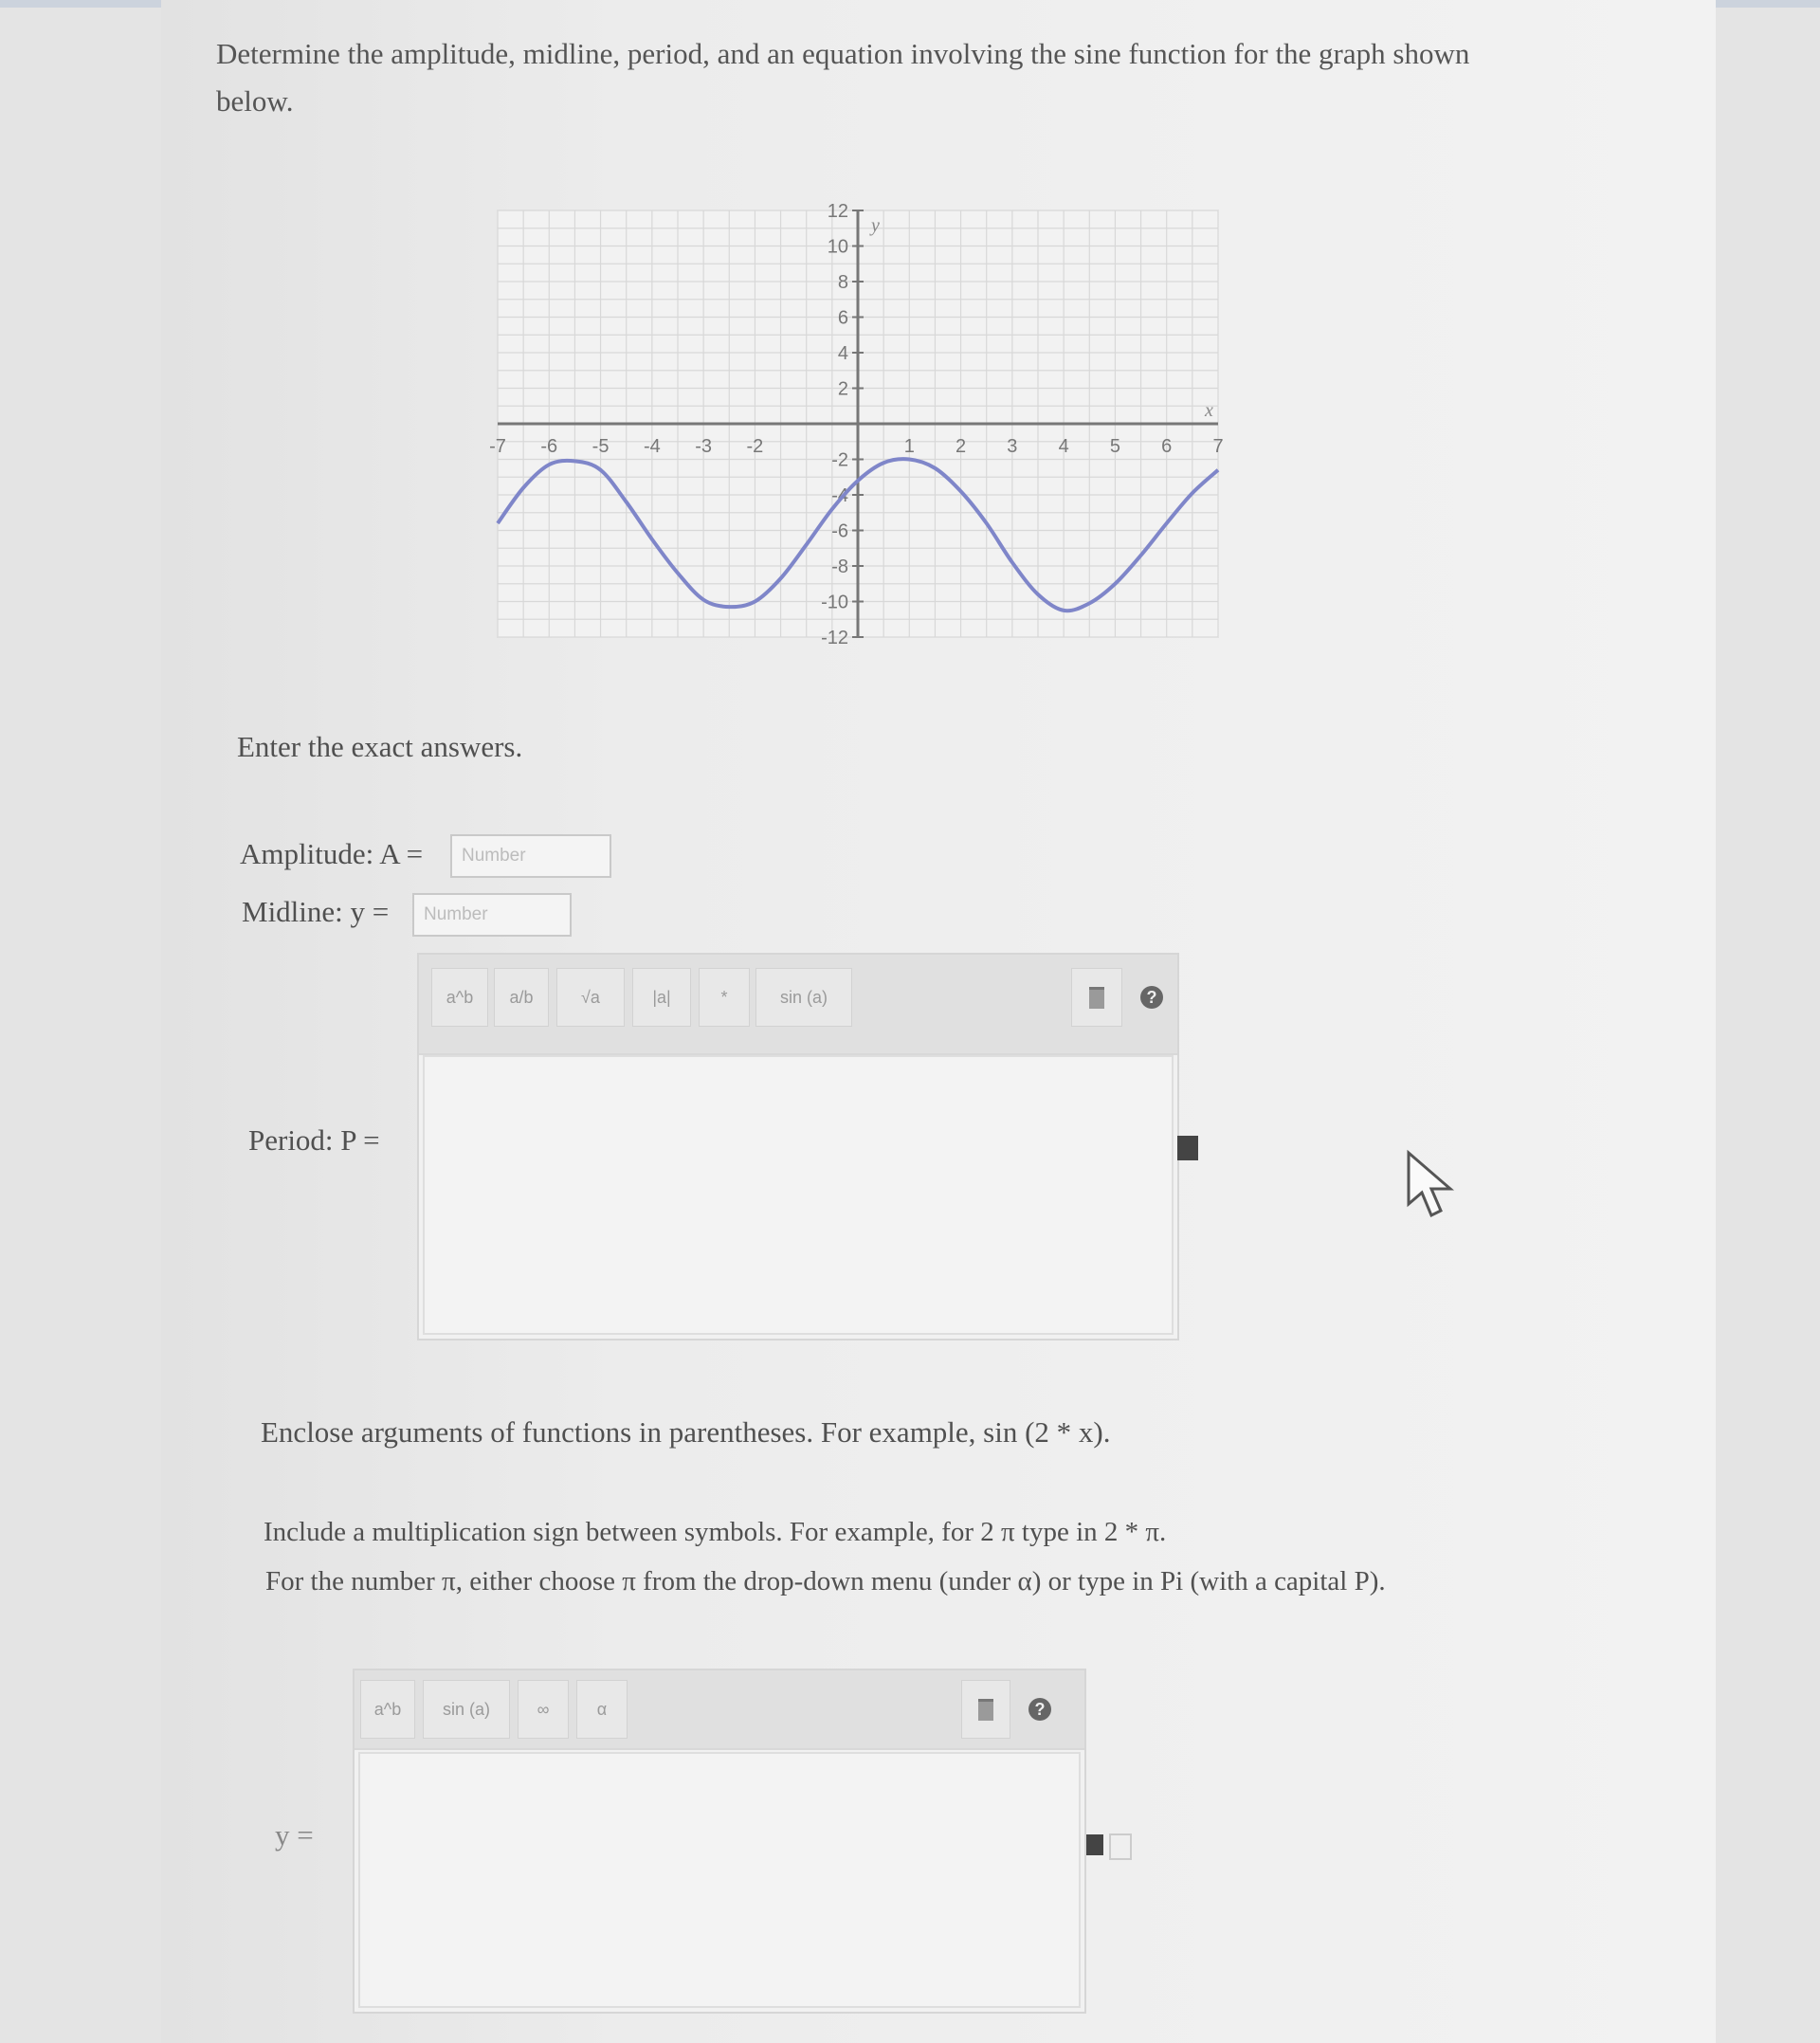  I want to click on x-tick-label: -7, so click(497, 446).